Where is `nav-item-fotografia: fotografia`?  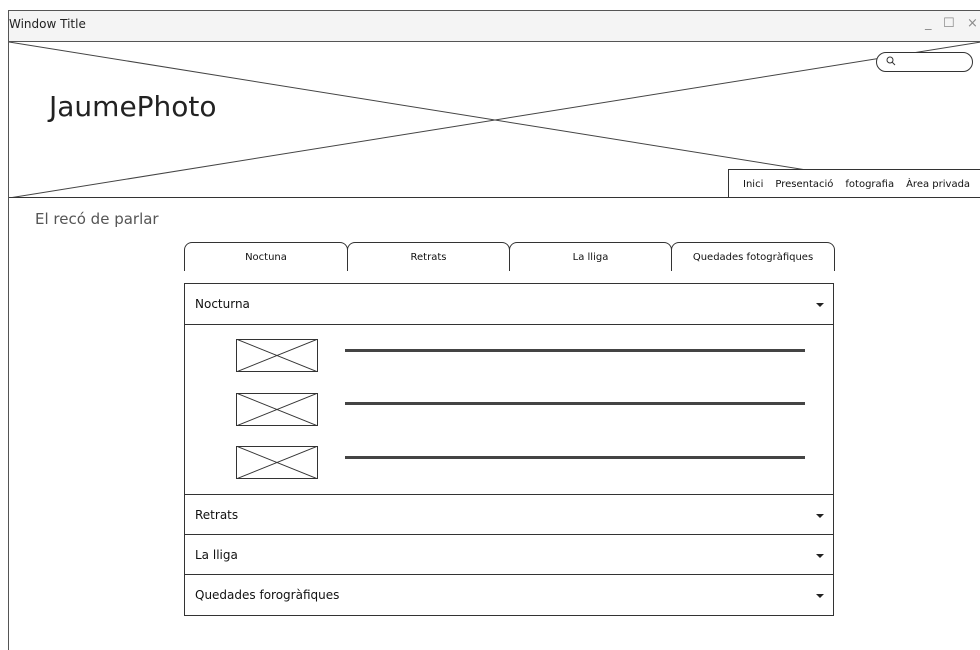
nav-item-fotografia: fotografia is located at coordinates (869, 184).